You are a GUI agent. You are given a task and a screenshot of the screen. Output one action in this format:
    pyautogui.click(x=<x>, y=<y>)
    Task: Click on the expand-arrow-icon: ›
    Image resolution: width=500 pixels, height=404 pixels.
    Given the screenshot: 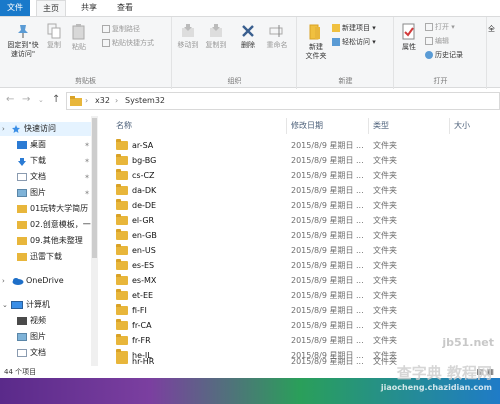 What is the action you would take?
    pyautogui.click(x=3, y=129)
    